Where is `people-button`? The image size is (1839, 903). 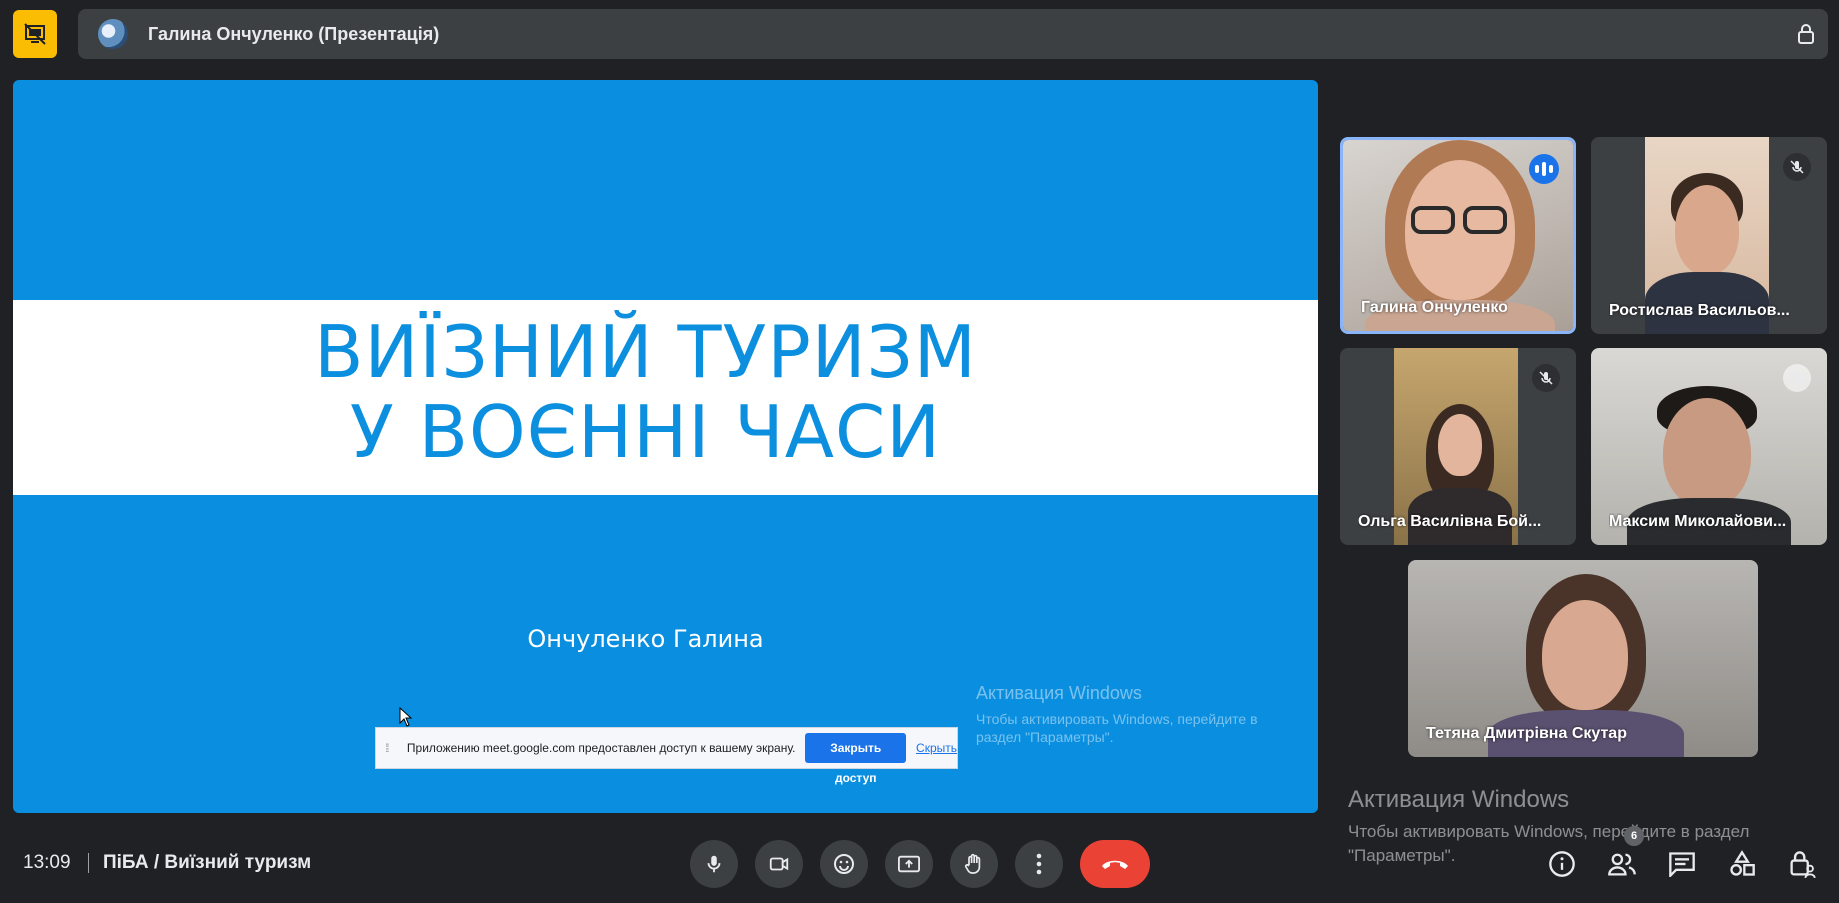 people-button is located at coordinates (1622, 864).